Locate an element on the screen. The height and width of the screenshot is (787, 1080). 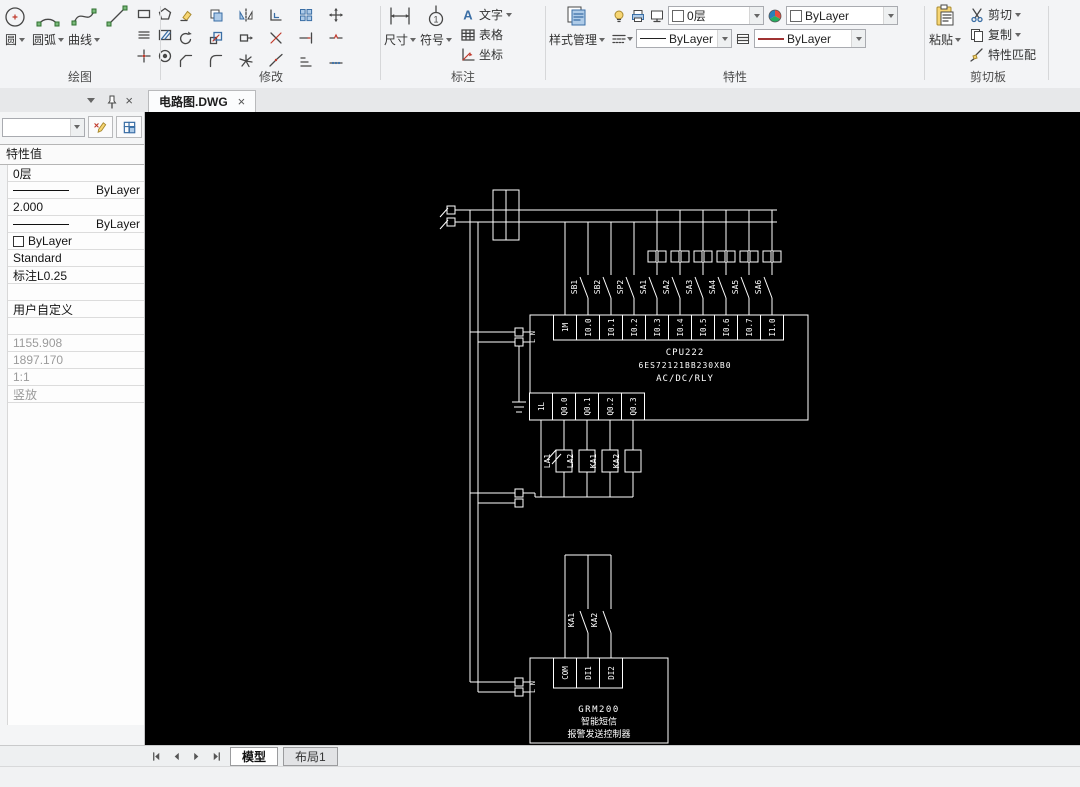
curve-tool-button: 曲线 is located at coordinates (84, 25).